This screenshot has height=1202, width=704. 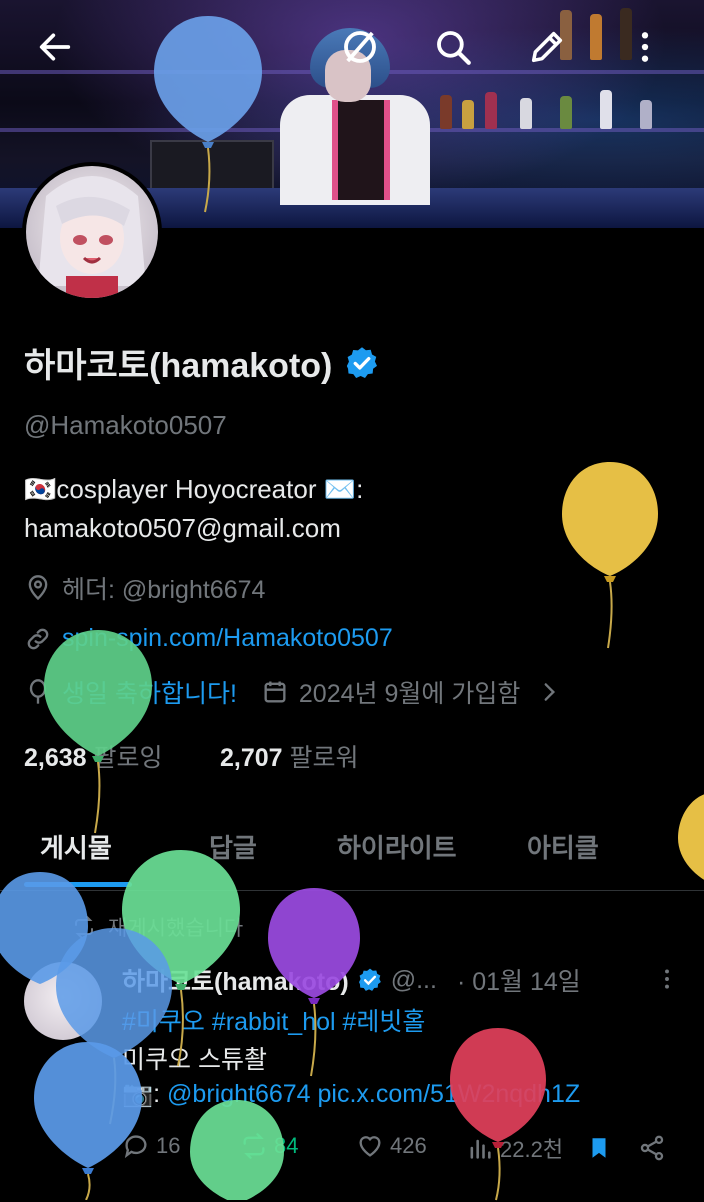 I want to click on following-link: 2,638 팔로잉, so click(x=93, y=756).